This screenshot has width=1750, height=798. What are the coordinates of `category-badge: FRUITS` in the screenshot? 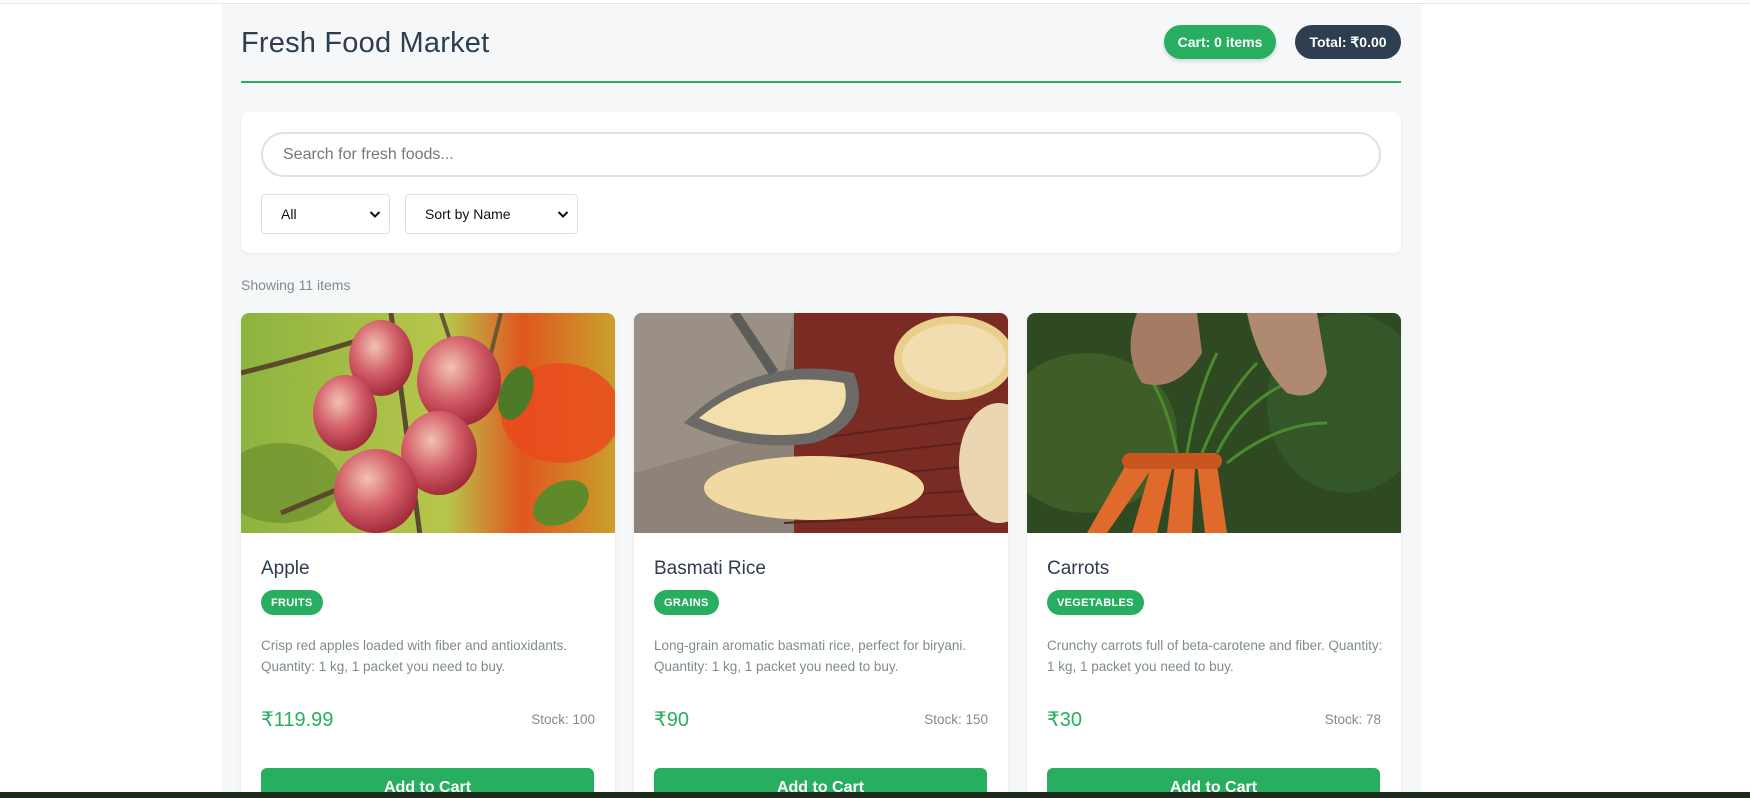 It's located at (292, 602).